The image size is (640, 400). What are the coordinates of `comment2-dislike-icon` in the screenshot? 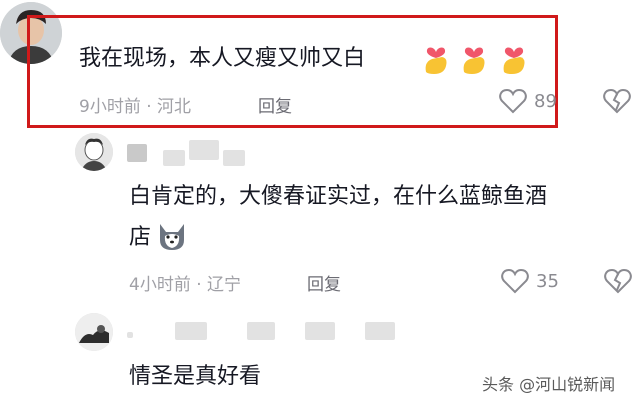 It's located at (618, 281).